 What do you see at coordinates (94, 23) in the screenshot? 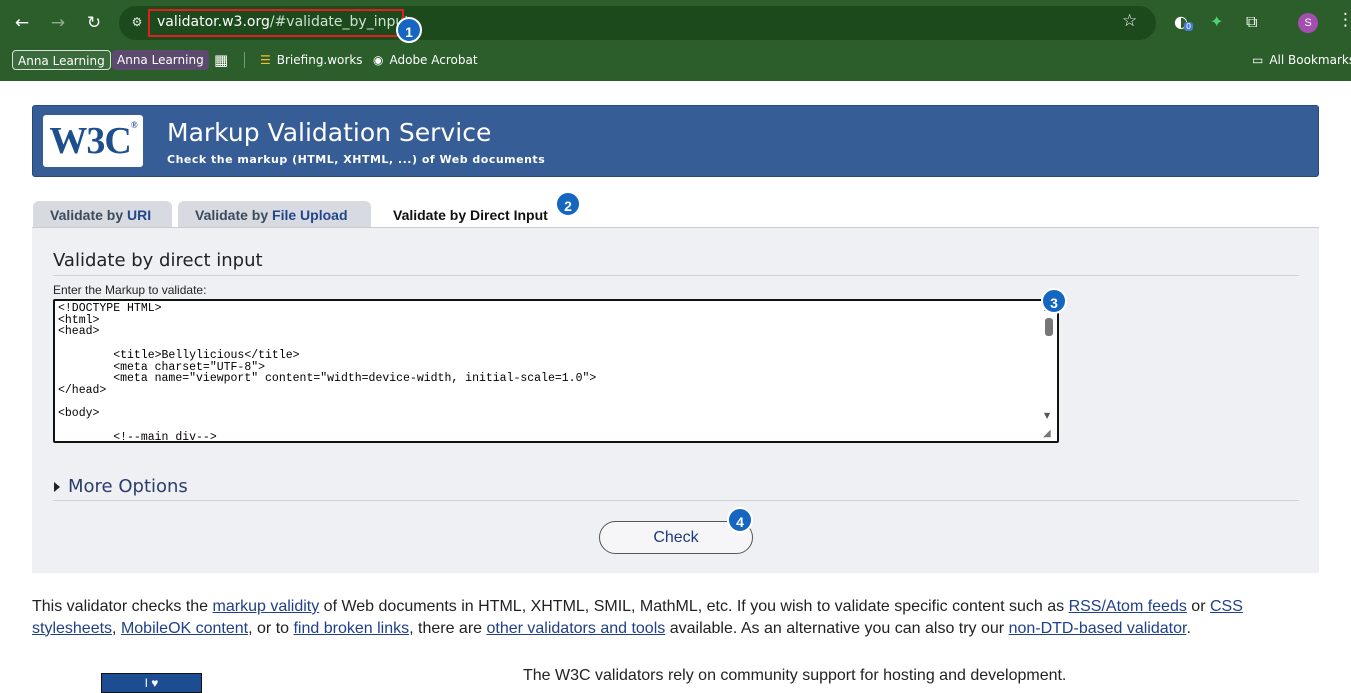
I see `reload-icon: ↻` at bounding box center [94, 23].